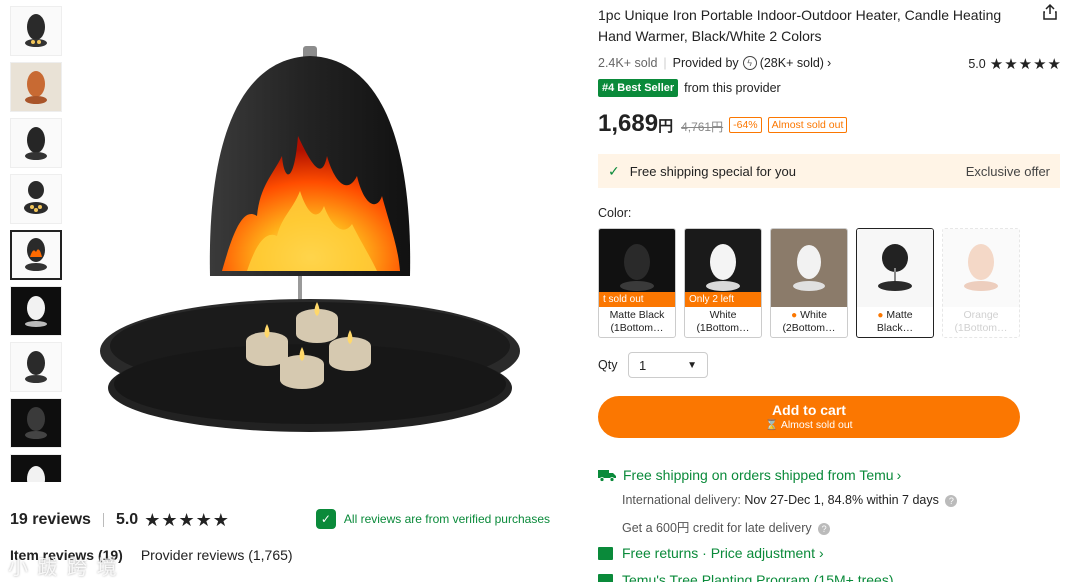  What do you see at coordinates (668, 365) in the screenshot?
I see `quantity-select: 1 ▼` at bounding box center [668, 365].